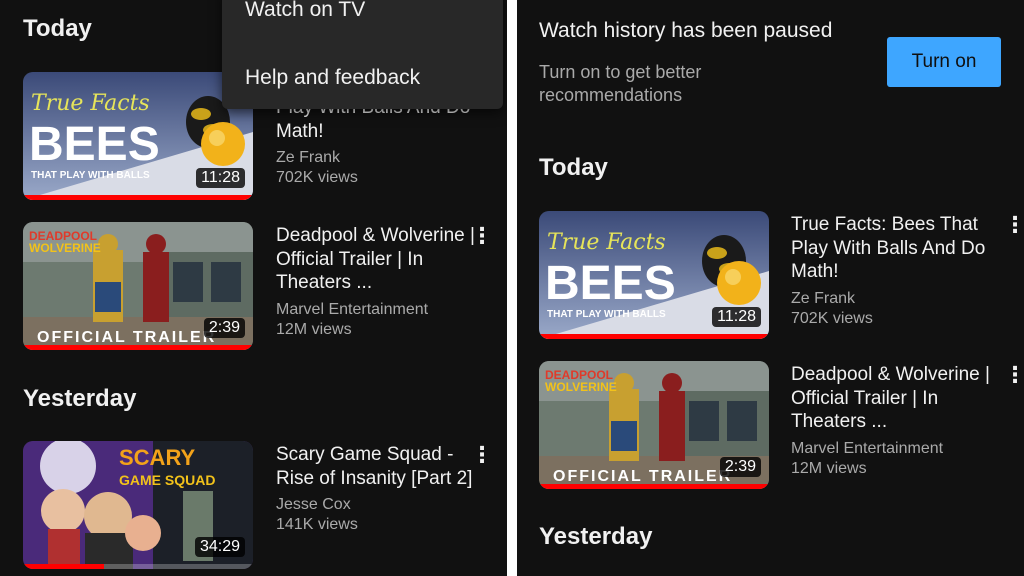 The image size is (1024, 576). I want to click on turn-on-button: Turn on, so click(944, 62).